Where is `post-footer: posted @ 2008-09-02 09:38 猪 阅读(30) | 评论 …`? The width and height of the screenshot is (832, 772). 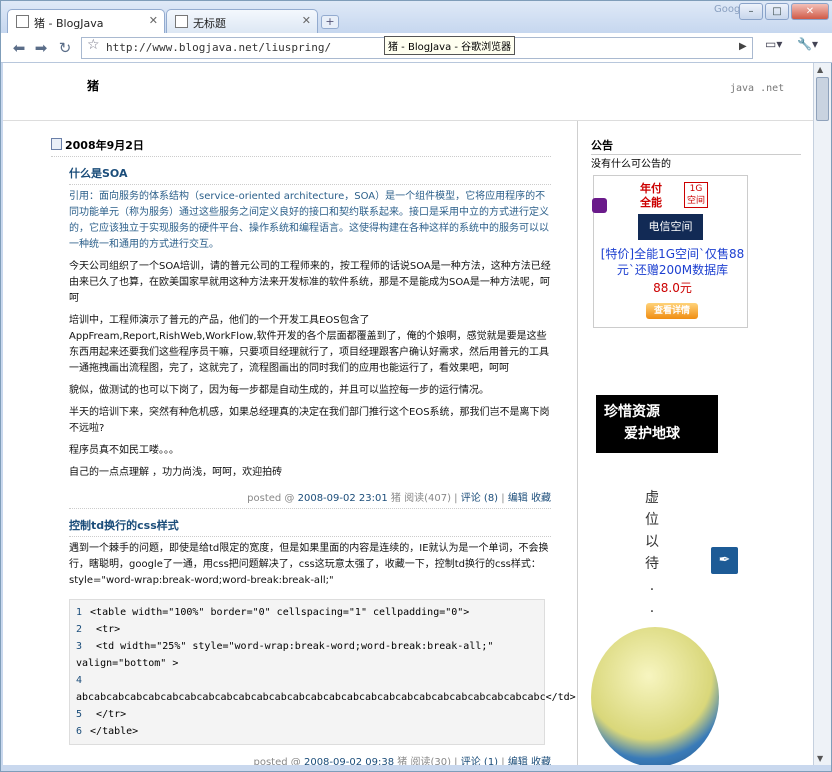 post-footer: posted @ 2008-09-02 09:38 猪 阅读(30) | 评论 … is located at coordinates (310, 758).